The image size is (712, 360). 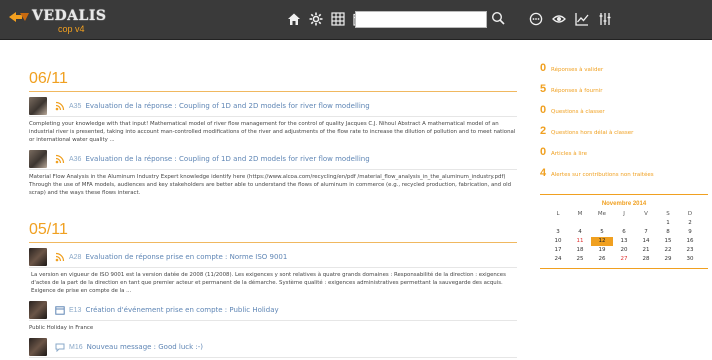 I want to click on entry-excerpt: Public Holiday in France, so click(x=61, y=328).